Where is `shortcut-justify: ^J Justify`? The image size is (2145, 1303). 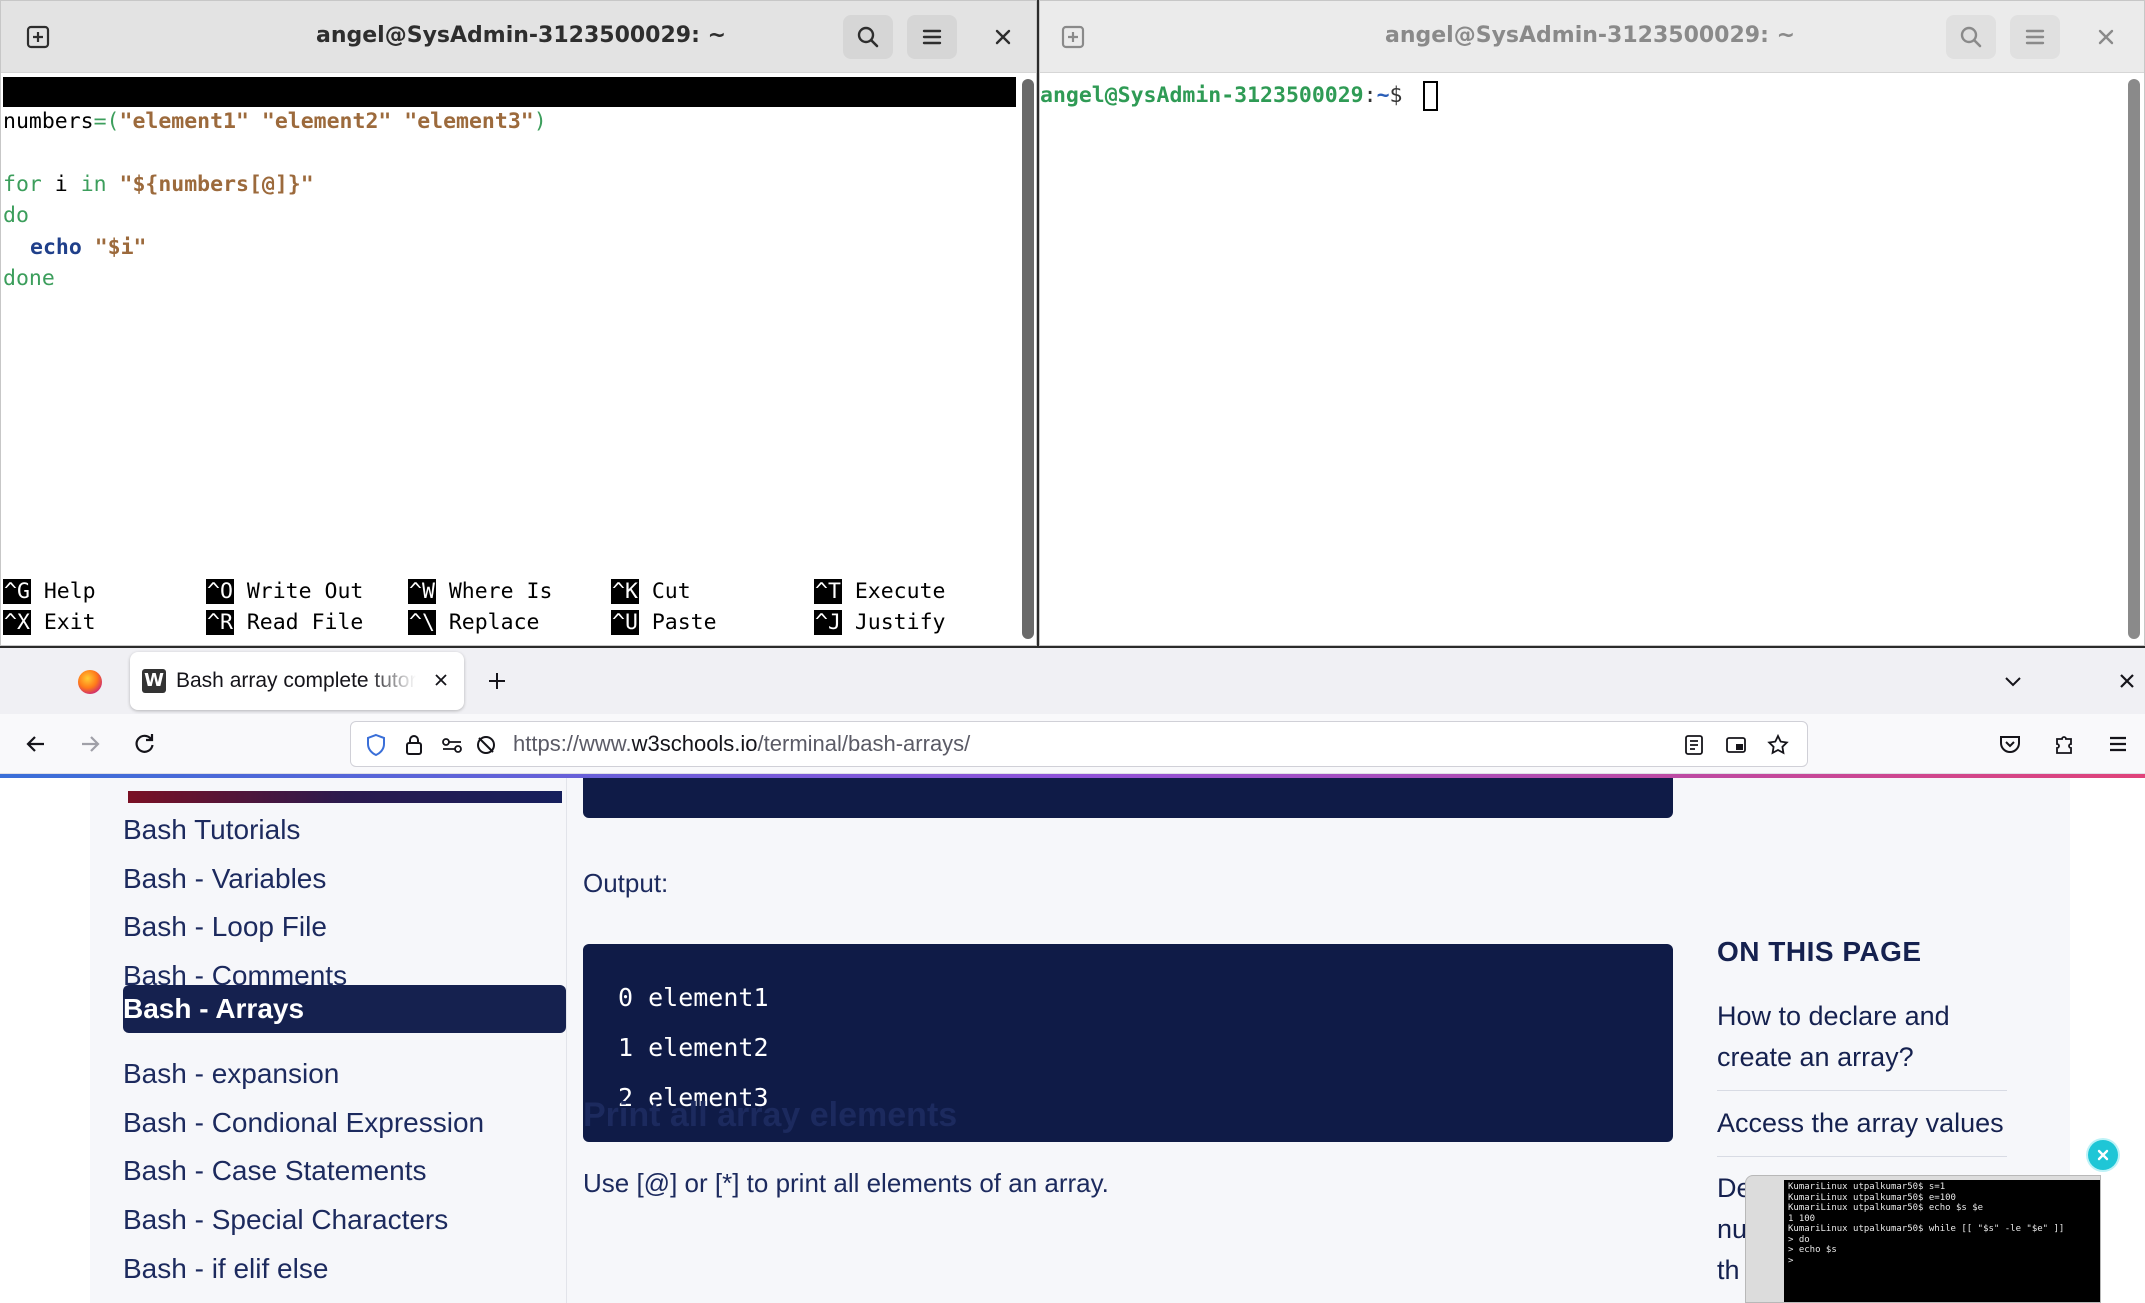 shortcut-justify: ^J Justify is located at coordinates (879, 623).